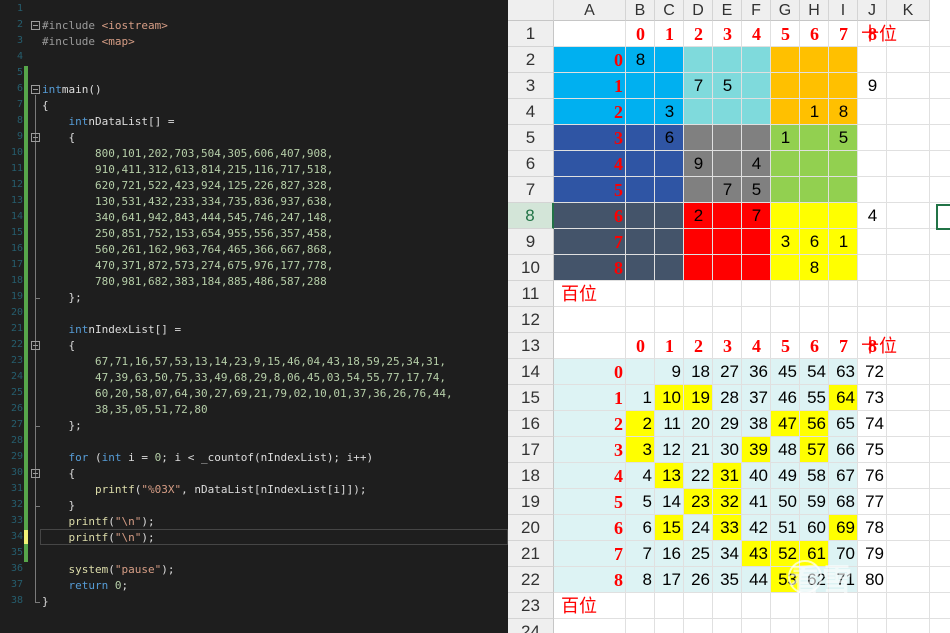 Image resolution: width=950 pixels, height=633 pixels. What do you see at coordinates (872, 450) in the screenshot?
I see `grid2-cell: 75` at bounding box center [872, 450].